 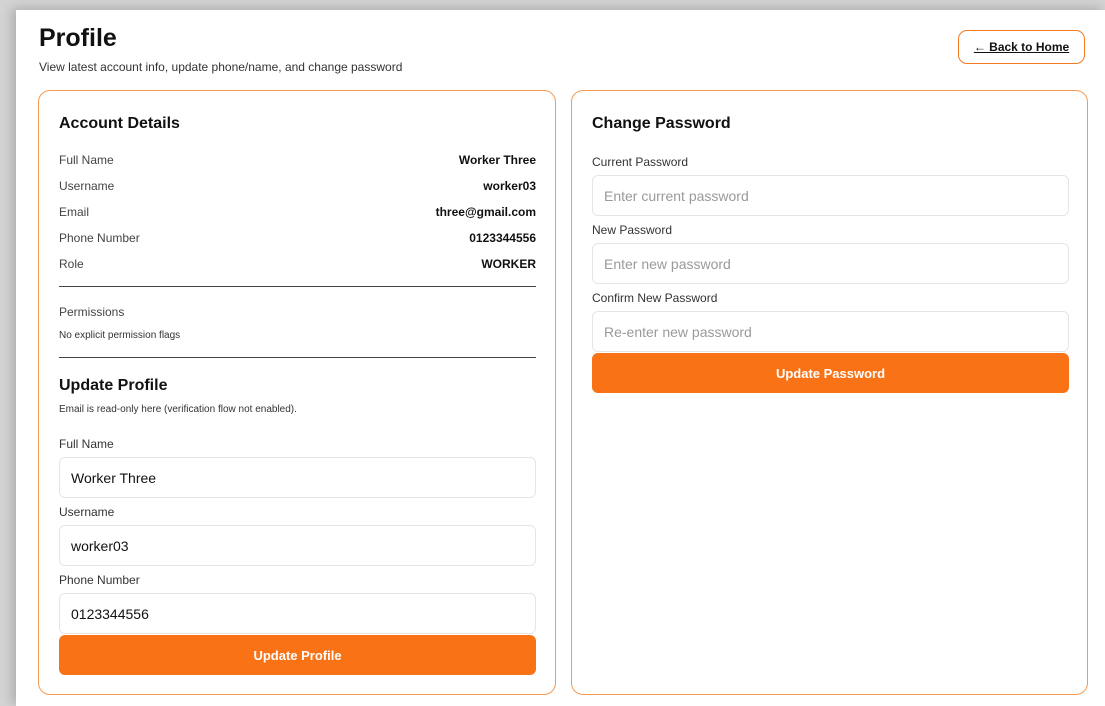 I want to click on detail-label: Role, so click(x=71, y=264).